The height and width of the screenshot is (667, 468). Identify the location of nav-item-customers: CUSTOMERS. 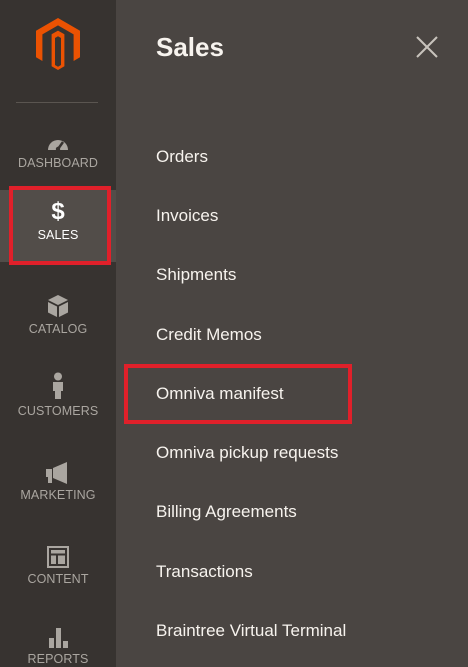
(58, 402).